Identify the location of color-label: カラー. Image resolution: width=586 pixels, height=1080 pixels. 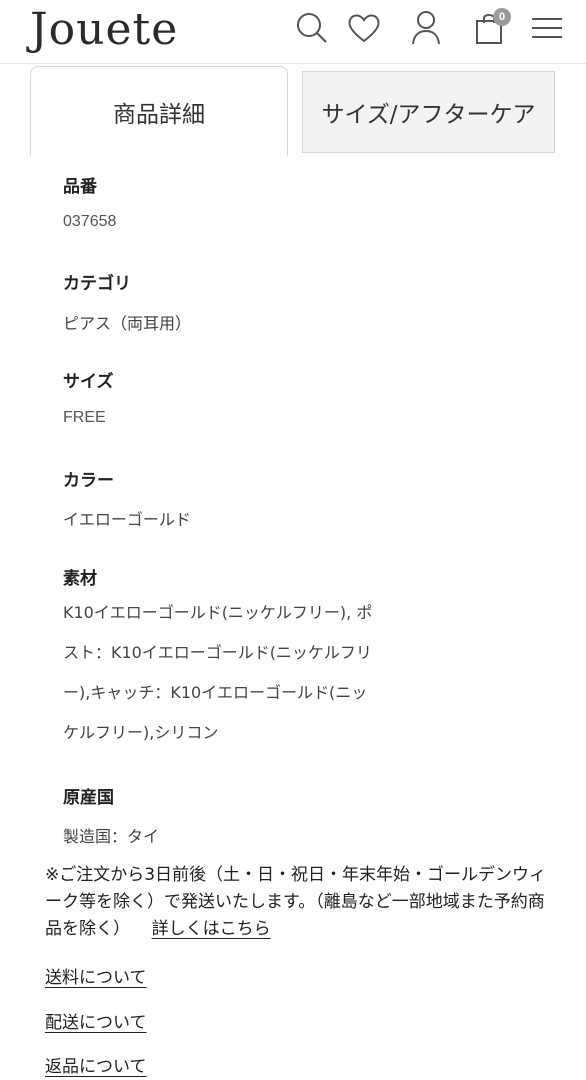
(88, 481).